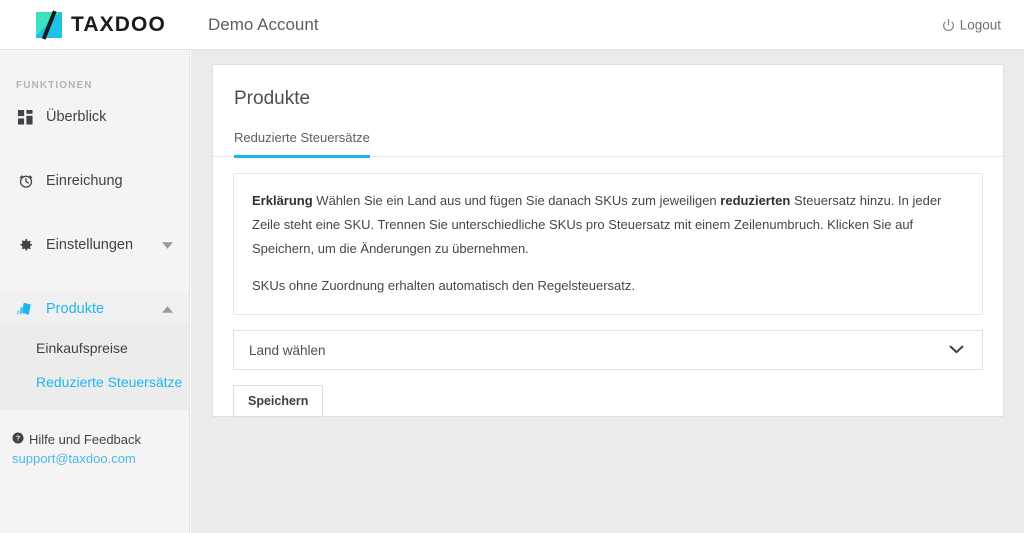 This screenshot has height=533, width=1024. What do you see at coordinates (118, 24) in the screenshot?
I see `logo-text: TAXDOO` at bounding box center [118, 24].